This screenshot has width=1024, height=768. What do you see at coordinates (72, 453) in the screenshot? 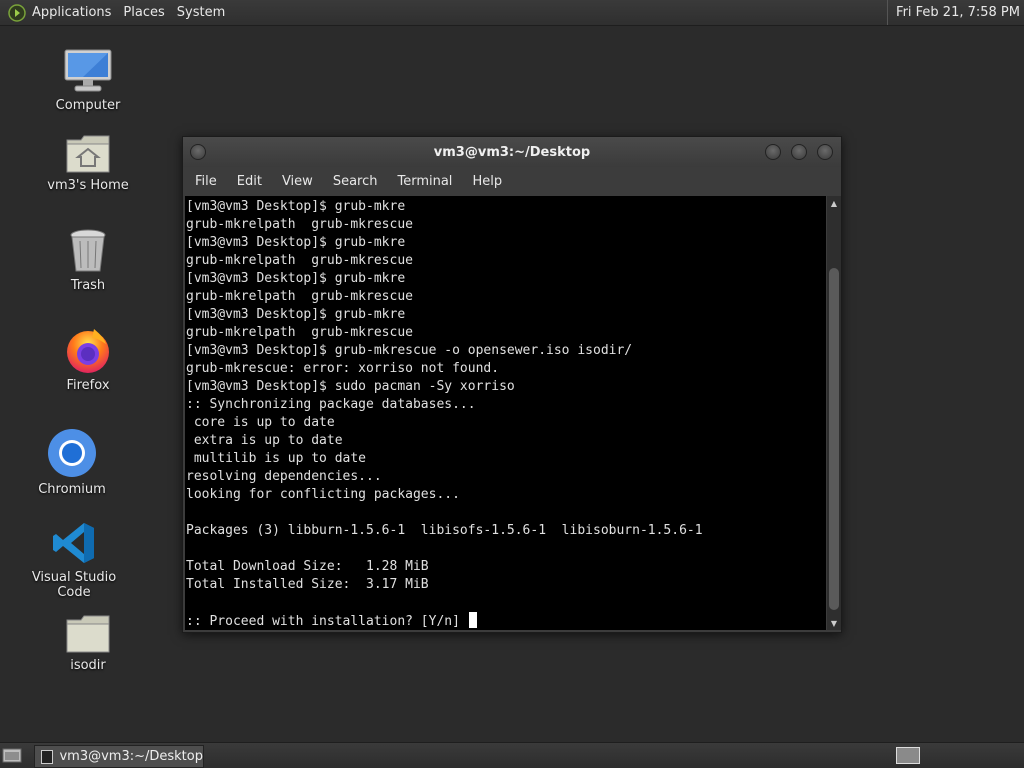
I see `chromium-icon` at bounding box center [72, 453].